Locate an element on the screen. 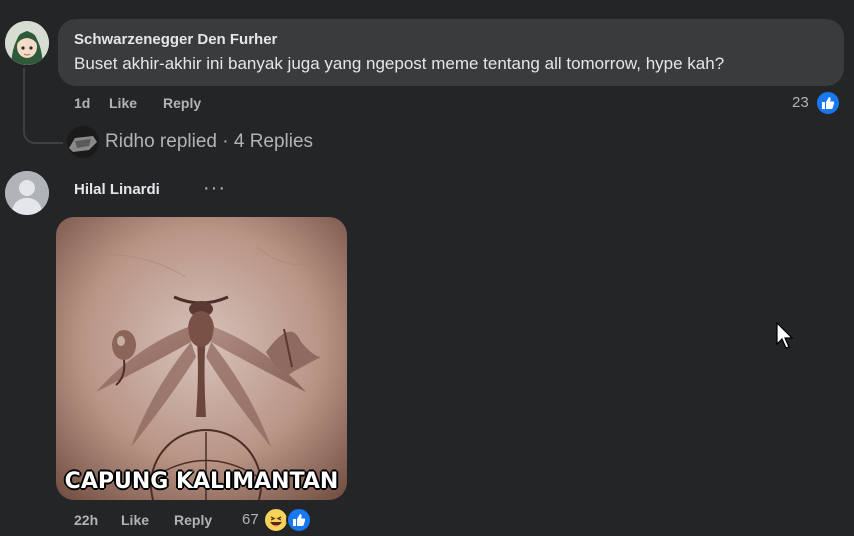 This screenshot has width=854, height=536. comment-actions: 1d Like Reply is located at coordinates (174, 104).